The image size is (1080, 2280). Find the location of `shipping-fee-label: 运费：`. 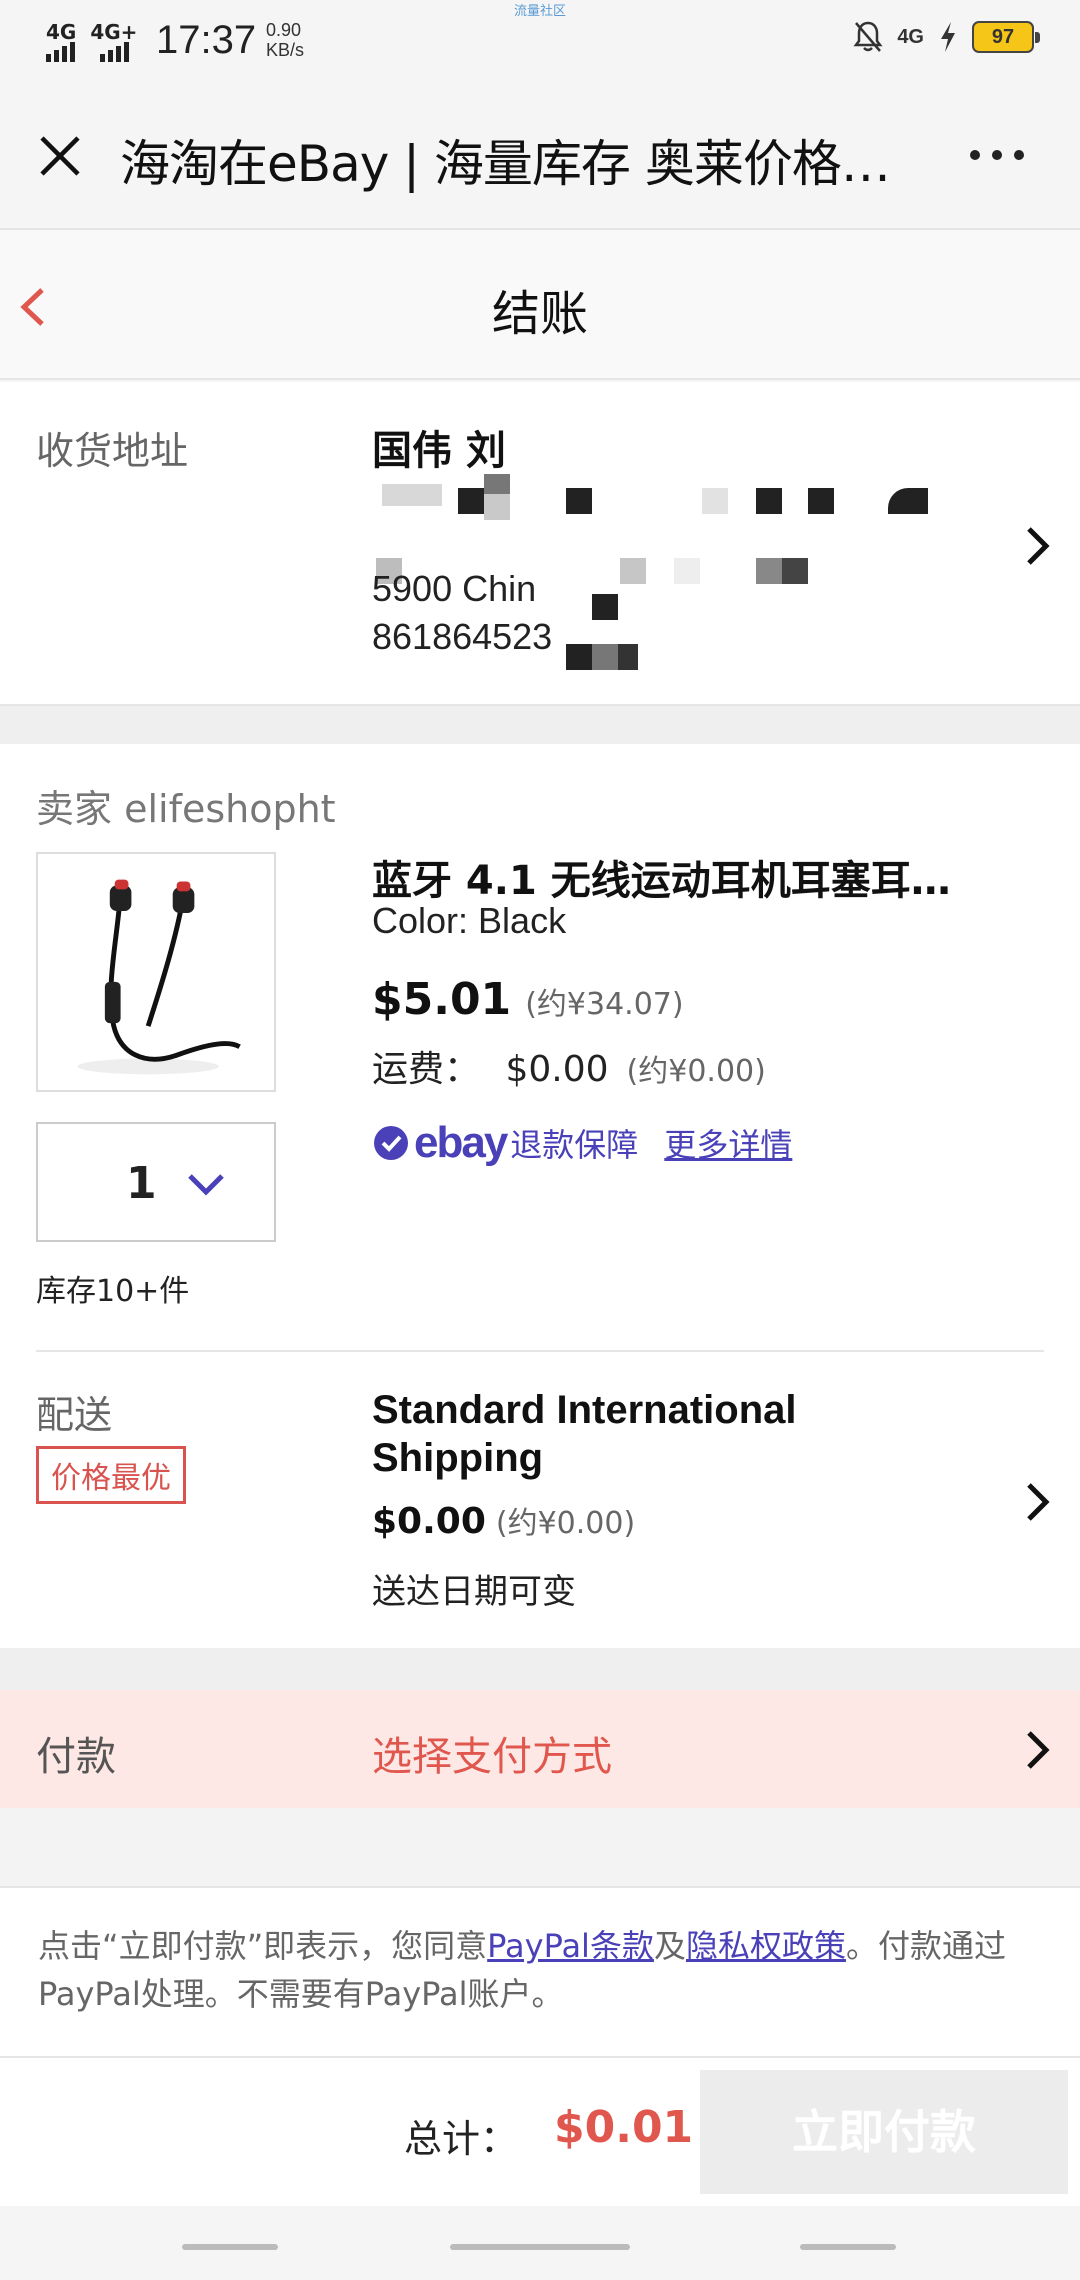

shipping-fee-label: 运费： is located at coordinates (426, 1069).